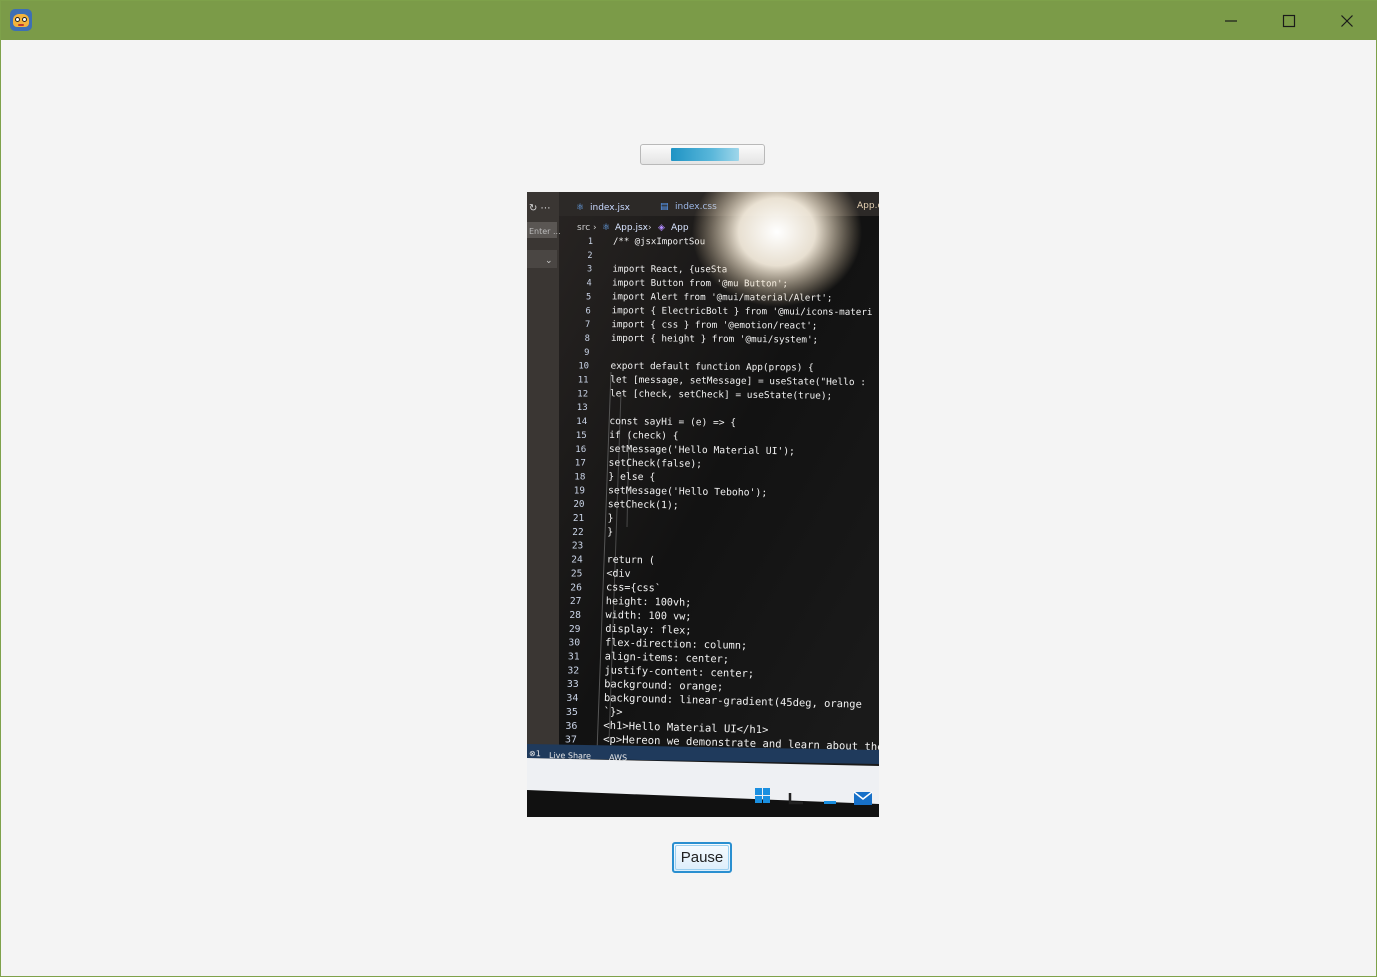  What do you see at coordinates (631, 561) in the screenshot?
I see `code-line-text: return (` at bounding box center [631, 561].